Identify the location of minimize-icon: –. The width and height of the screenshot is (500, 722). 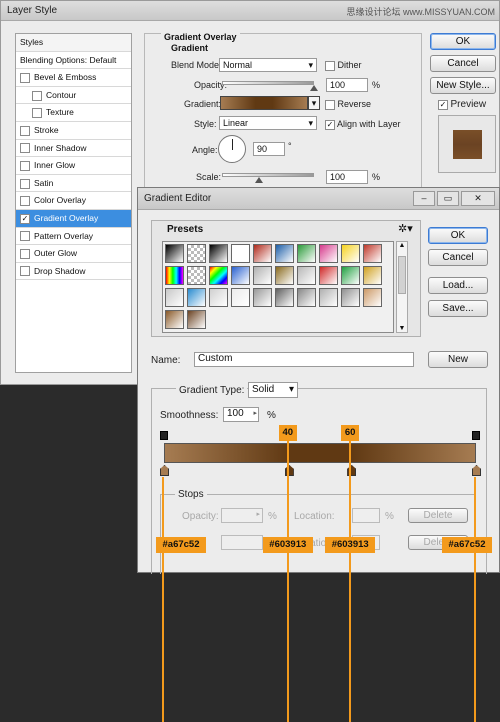
(424, 198).